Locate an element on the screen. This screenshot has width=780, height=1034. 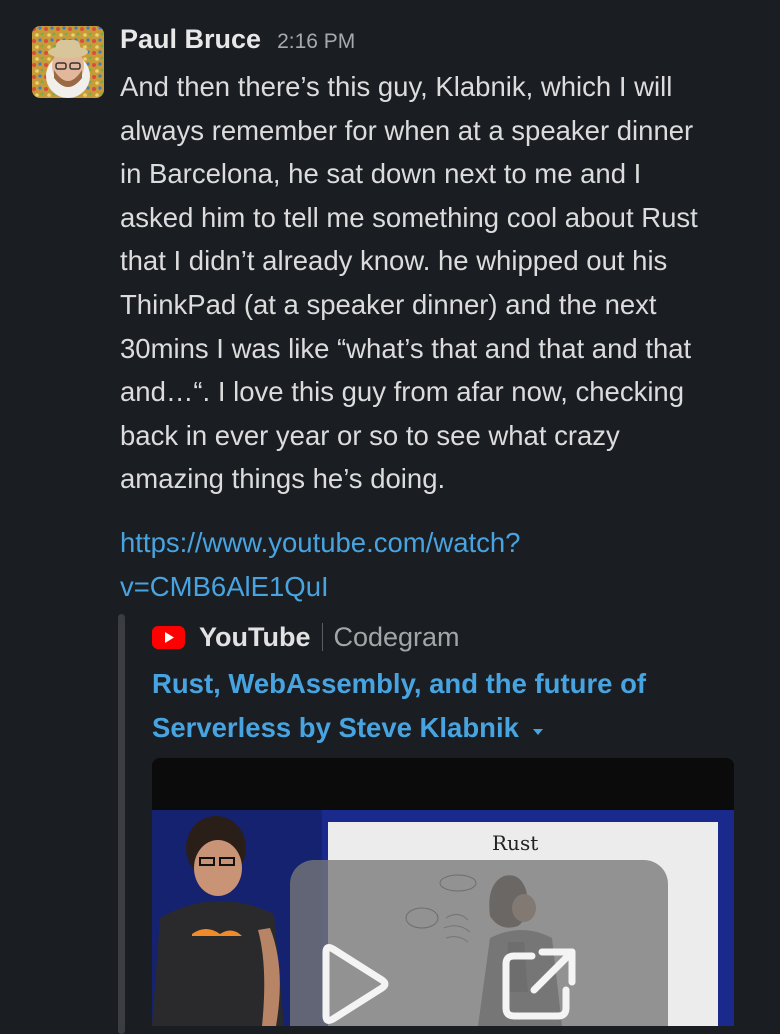
message-timestamp: 2:16 PM is located at coordinates (316, 42).